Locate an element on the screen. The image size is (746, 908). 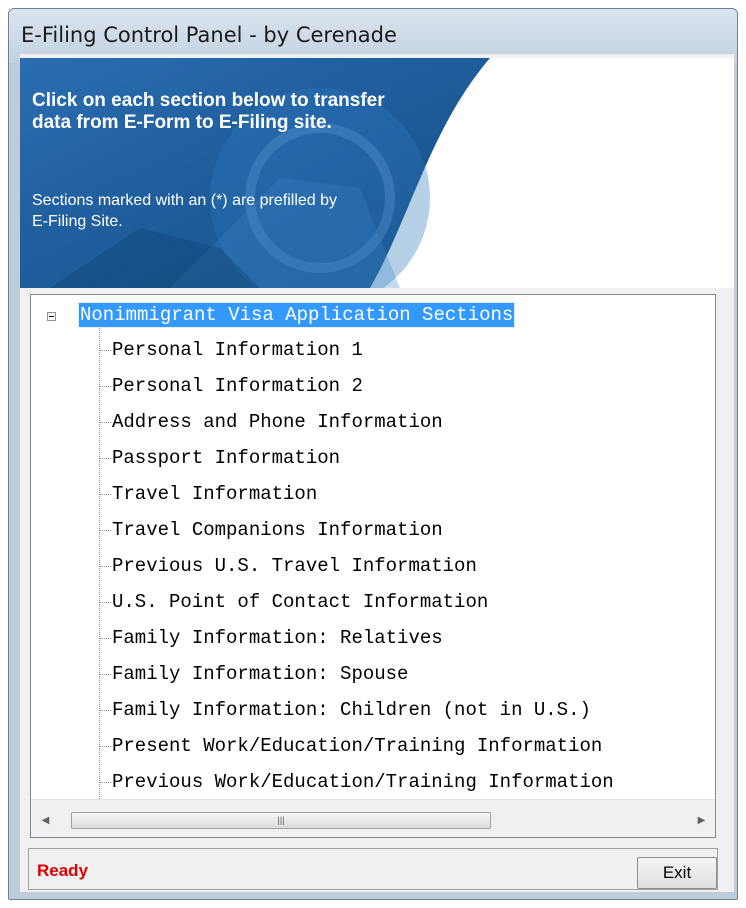
tree-item-label: Previous U.S. Travel Information is located at coordinates (294, 566).